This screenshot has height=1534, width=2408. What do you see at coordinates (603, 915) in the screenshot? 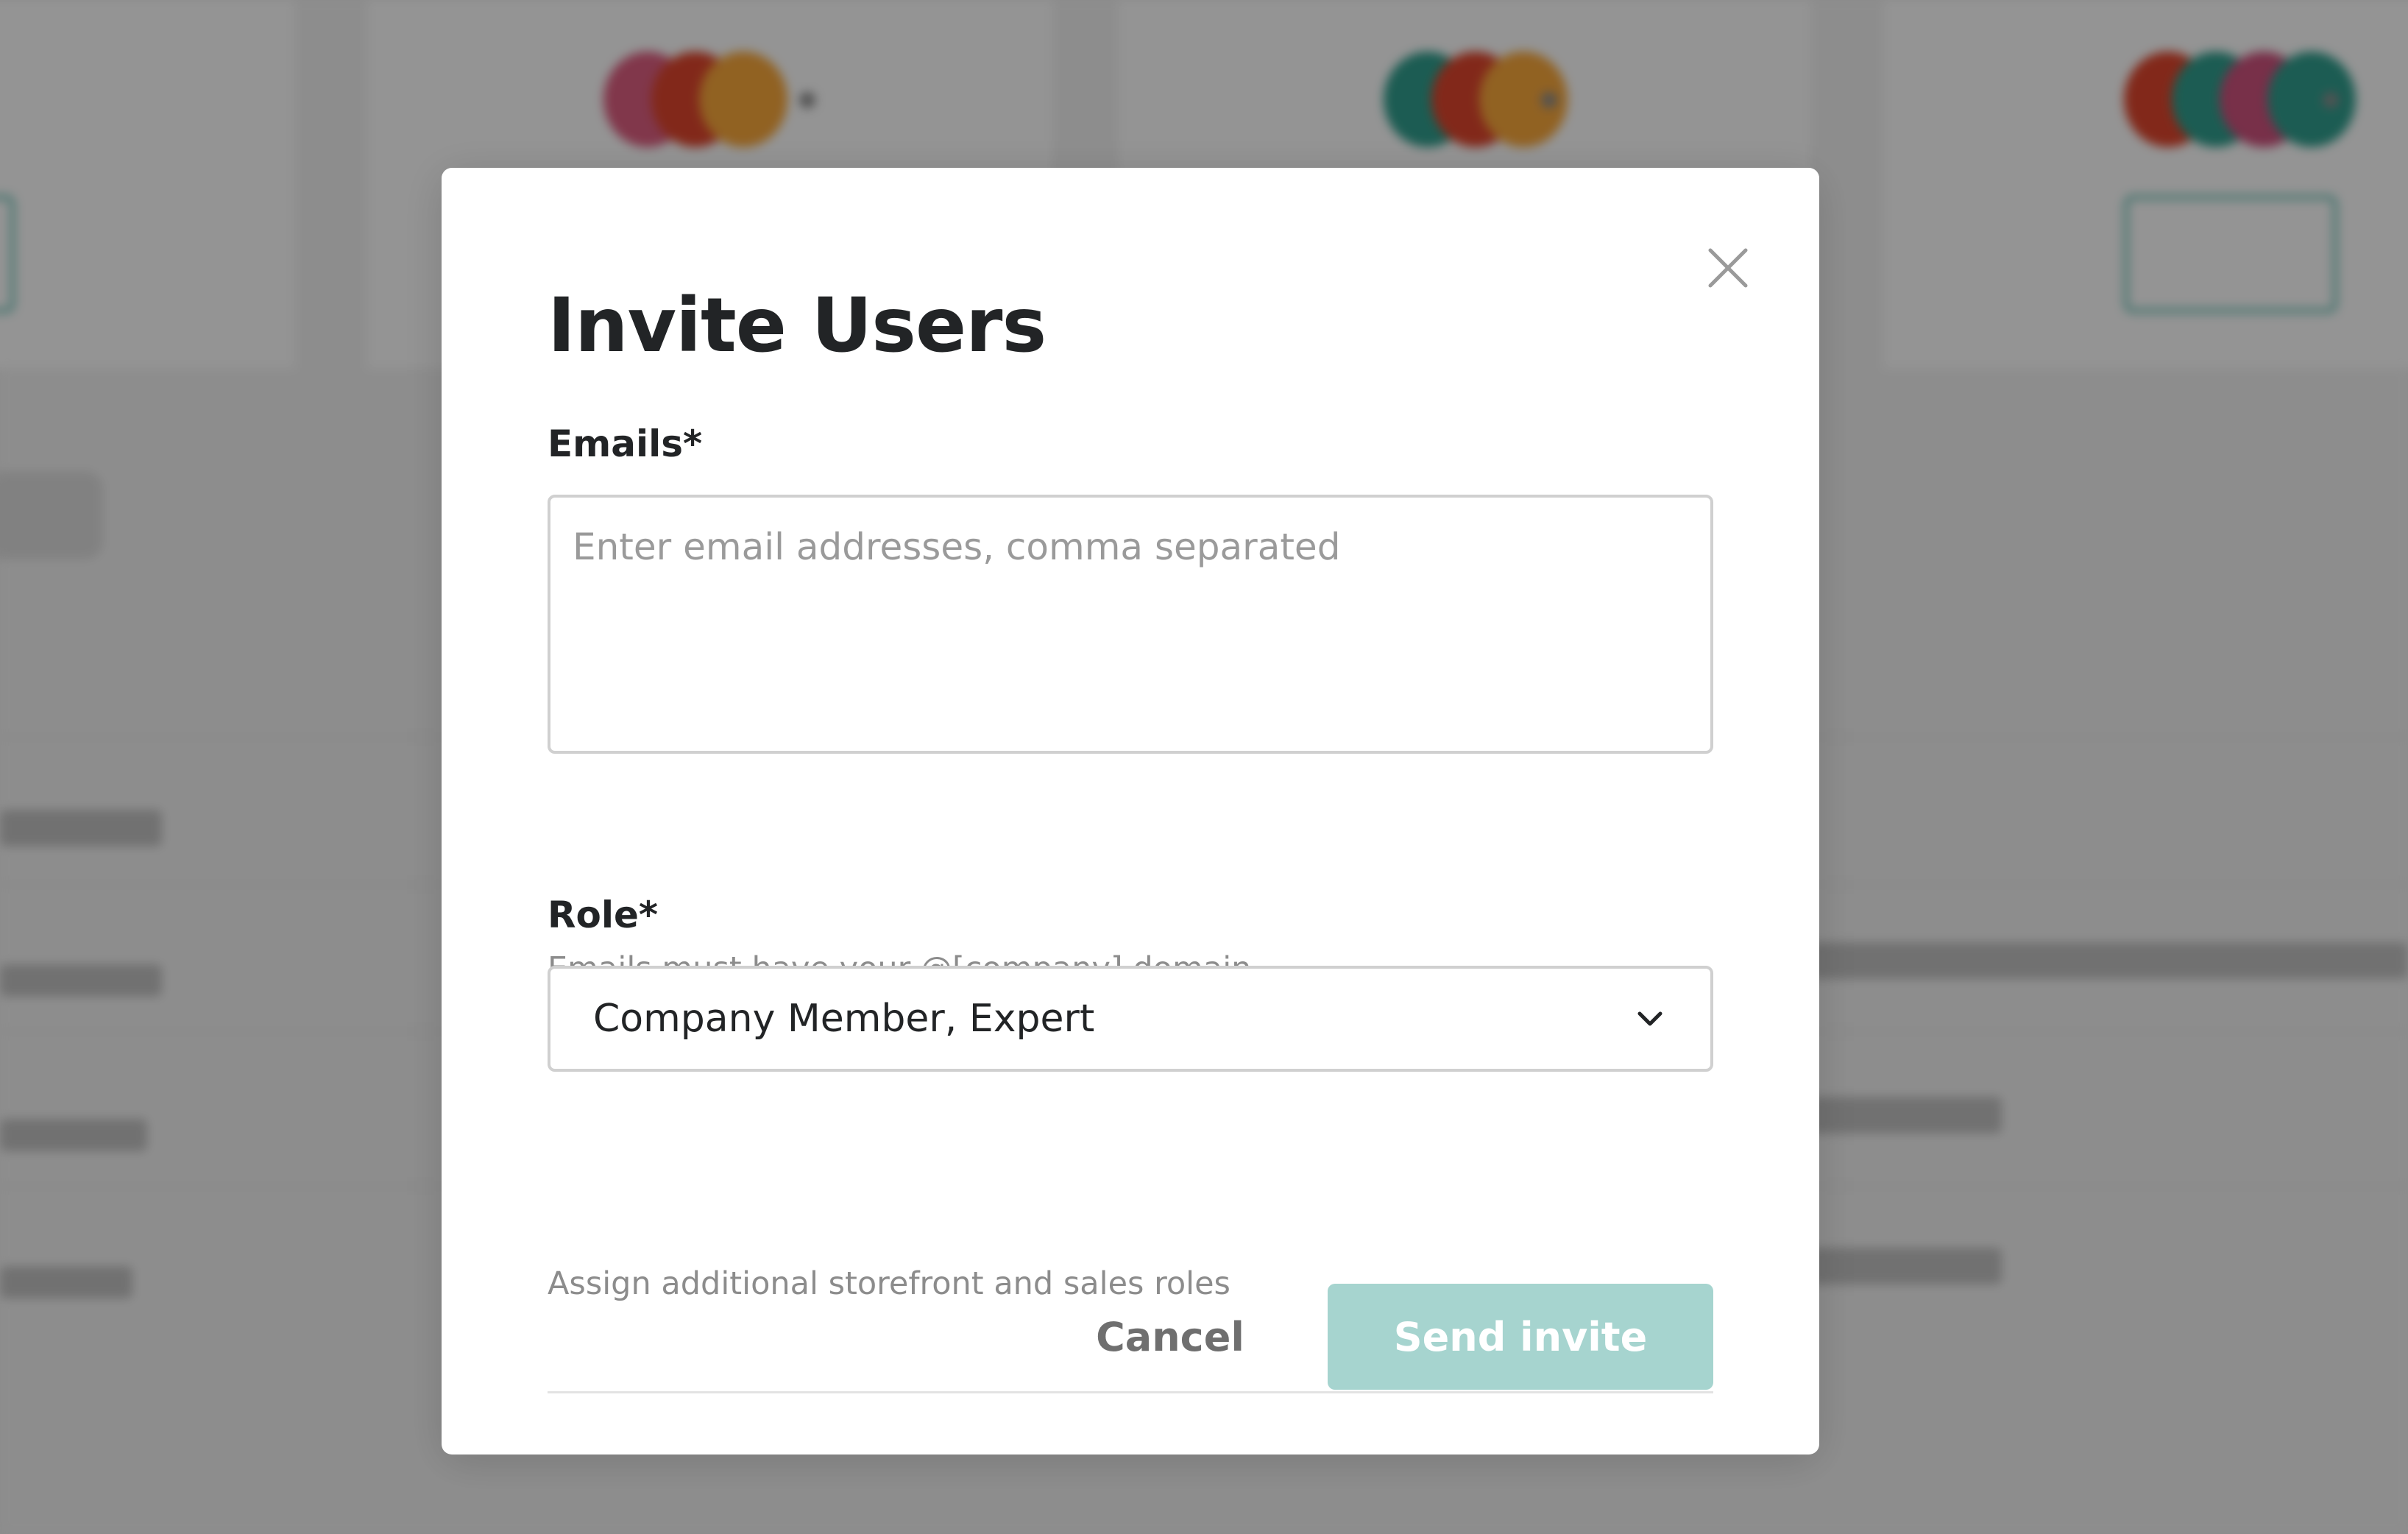
I see `role-label: Role*` at bounding box center [603, 915].